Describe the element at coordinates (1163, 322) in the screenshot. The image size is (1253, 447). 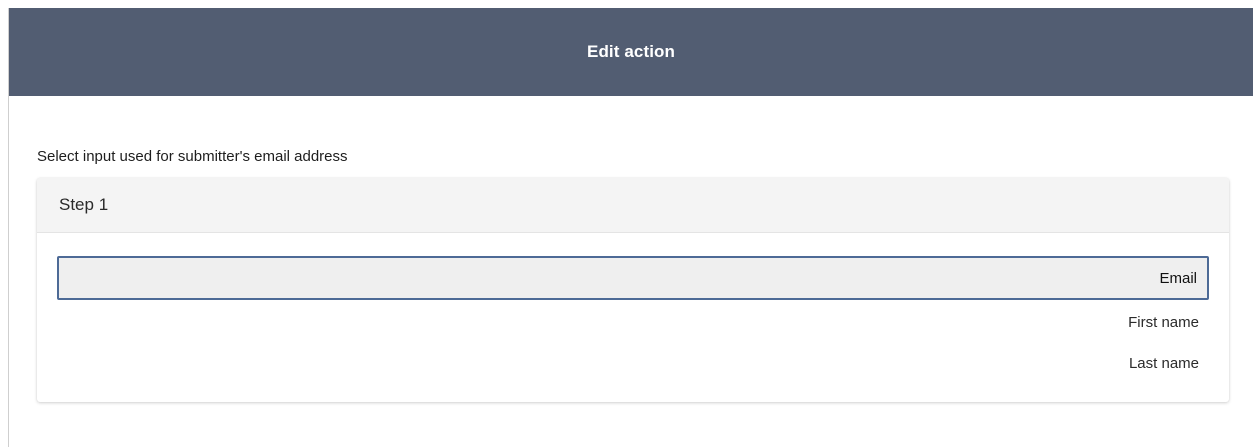
I see `option-label: First name` at that location.